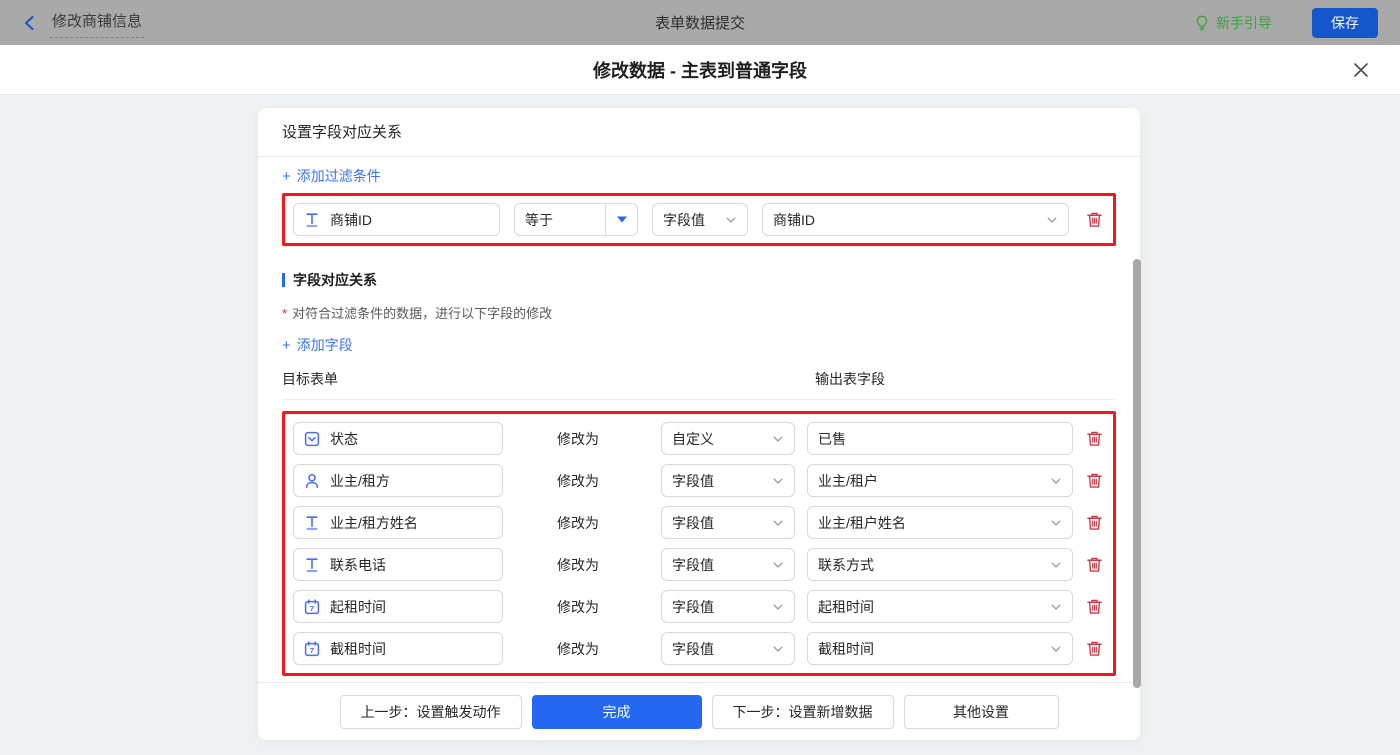  I want to click on field-mapping-row: 7 截租时间 修改为 字段值 截租时间, so click(699, 648).